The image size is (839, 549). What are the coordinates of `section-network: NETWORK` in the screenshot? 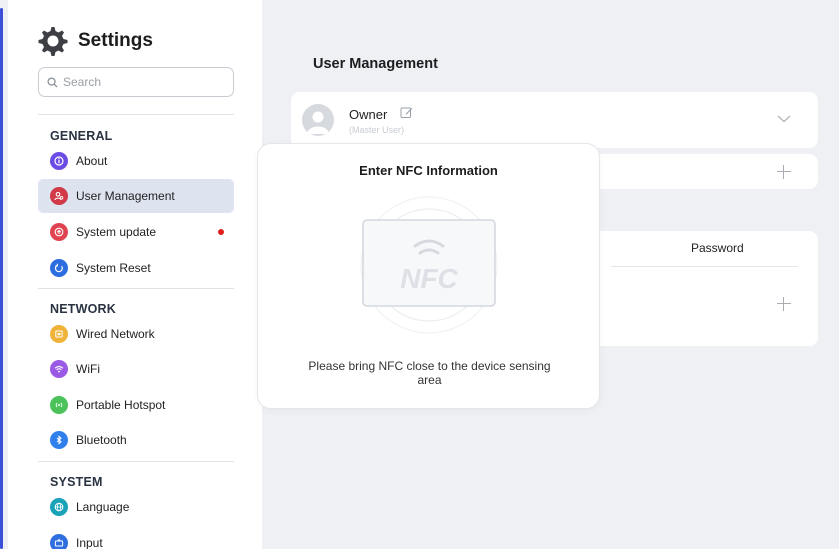 It's located at (83, 309).